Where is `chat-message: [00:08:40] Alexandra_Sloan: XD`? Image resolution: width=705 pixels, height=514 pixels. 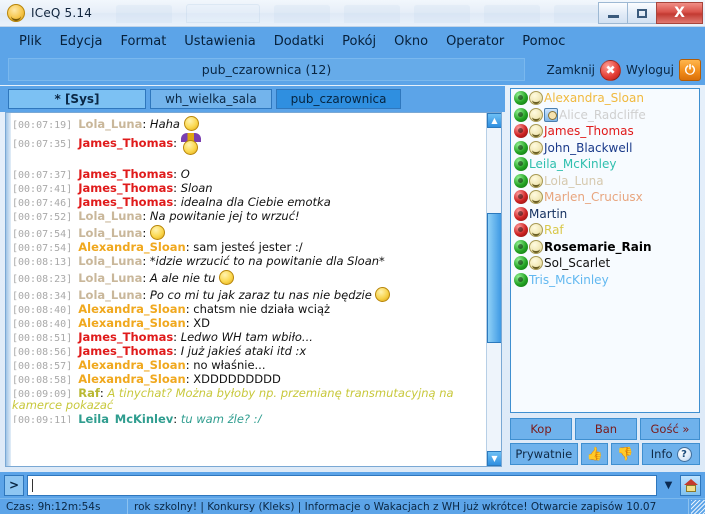
chat-message: [00:08:40] Alexandra_Sloan: XD is located at coordinates (248, 324).